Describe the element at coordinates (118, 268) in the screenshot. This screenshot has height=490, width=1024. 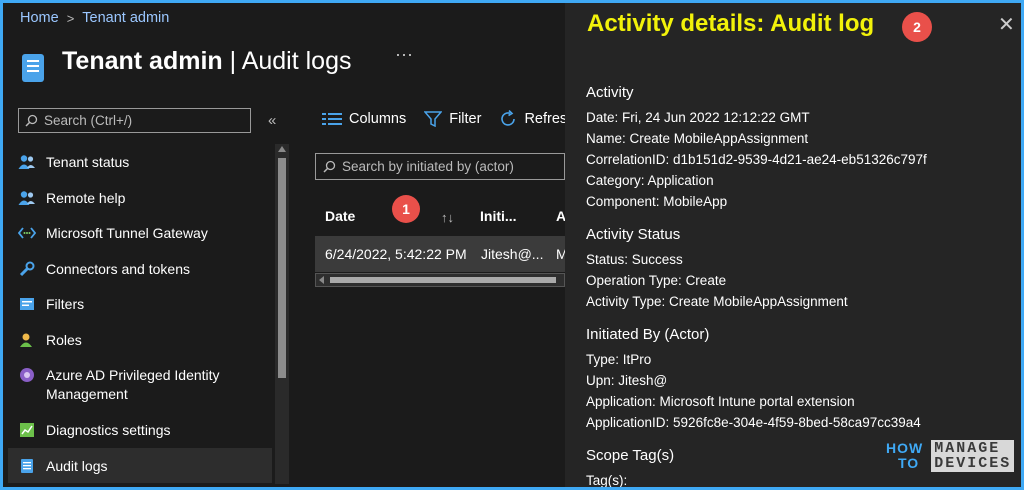
I see `sidebar-item-label: Connectors and tokens` at that location.